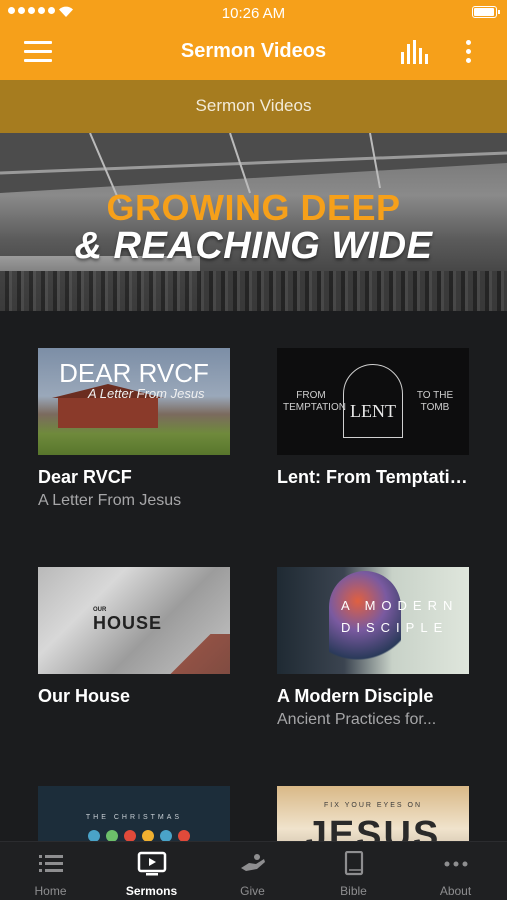 This screenshot has height=900, width=507. What do you see at coordinates (151, 863) in the screenshot?
I see `tv-play-icon` at bounding box center [151, 863].